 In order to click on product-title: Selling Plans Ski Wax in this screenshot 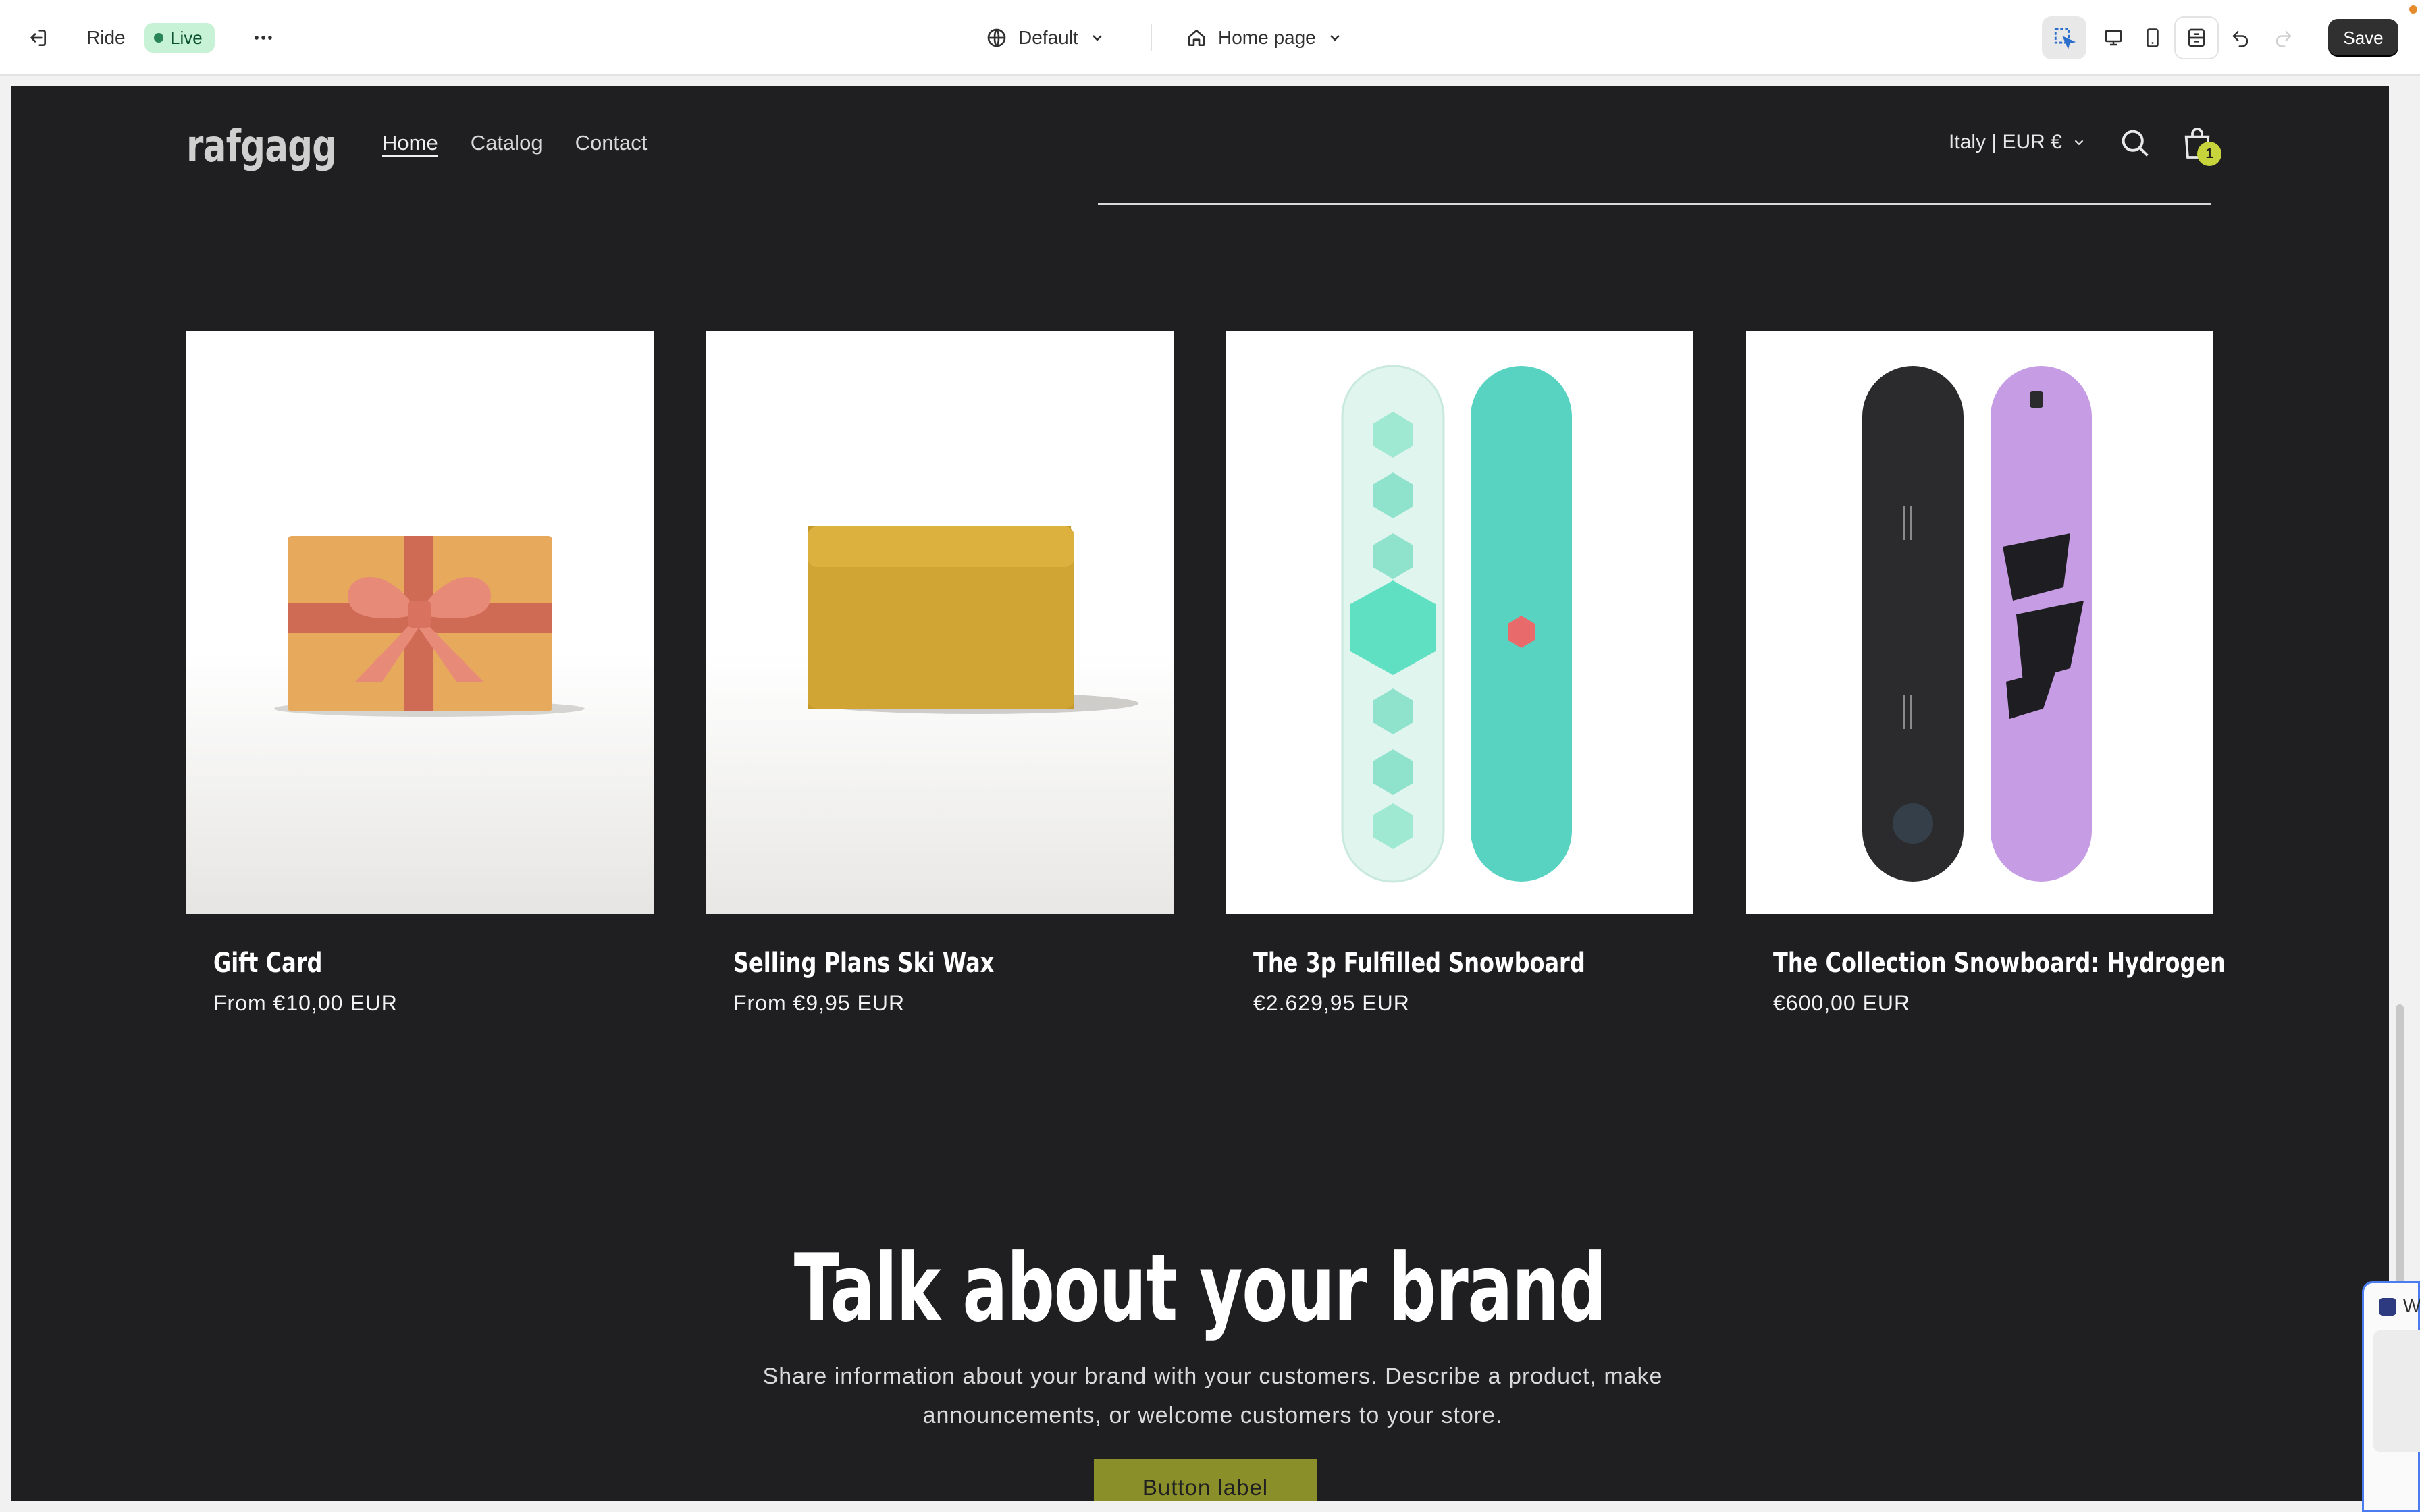, I will do `click(864, 963)`.